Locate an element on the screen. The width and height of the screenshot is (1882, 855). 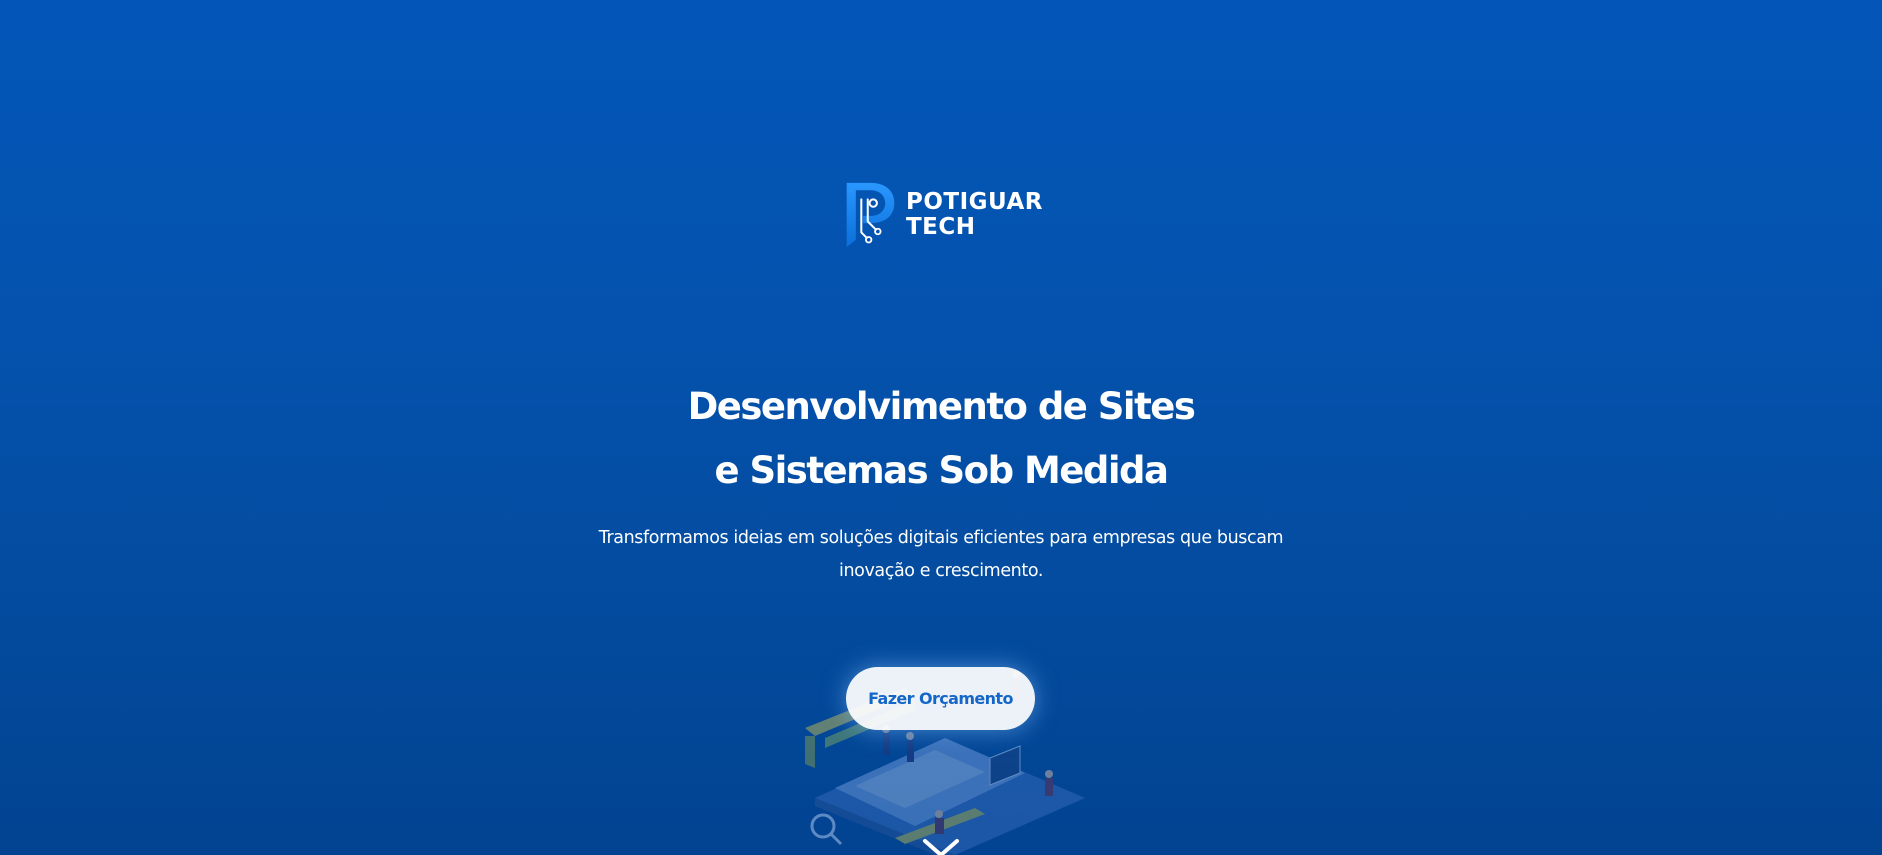
brand-wordmark: POTIGUAR TECH is located at coordinates (974, 215).